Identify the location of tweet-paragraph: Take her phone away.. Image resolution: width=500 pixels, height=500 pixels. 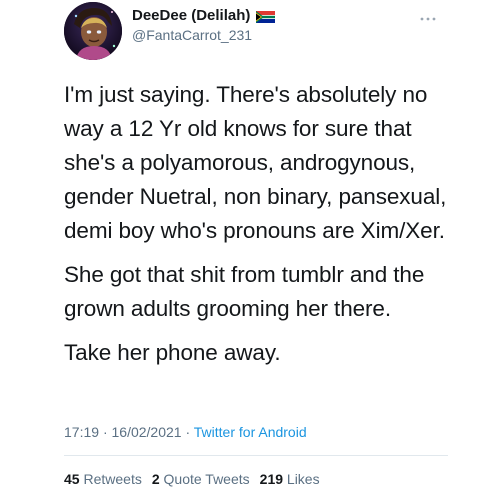
(172, 352).